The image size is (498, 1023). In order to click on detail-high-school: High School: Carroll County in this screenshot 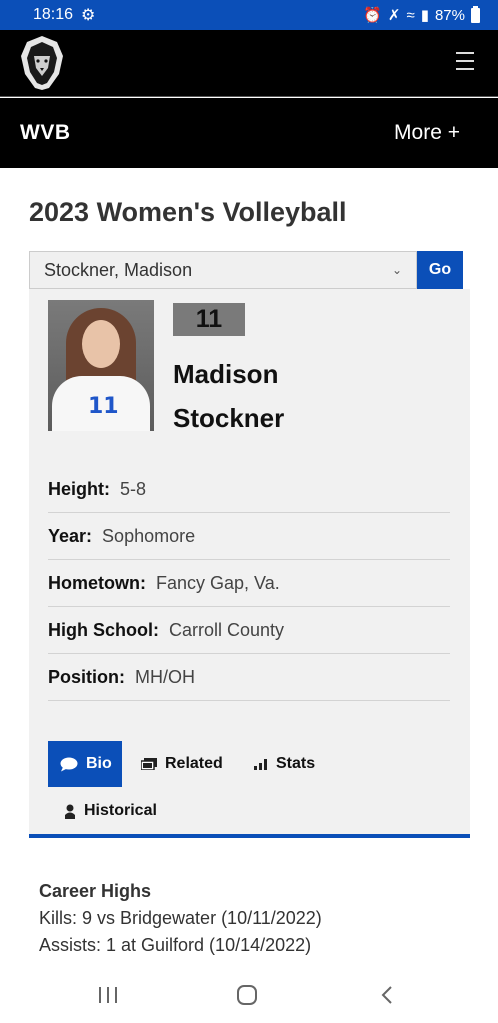, I will do `click(249, 630)`.